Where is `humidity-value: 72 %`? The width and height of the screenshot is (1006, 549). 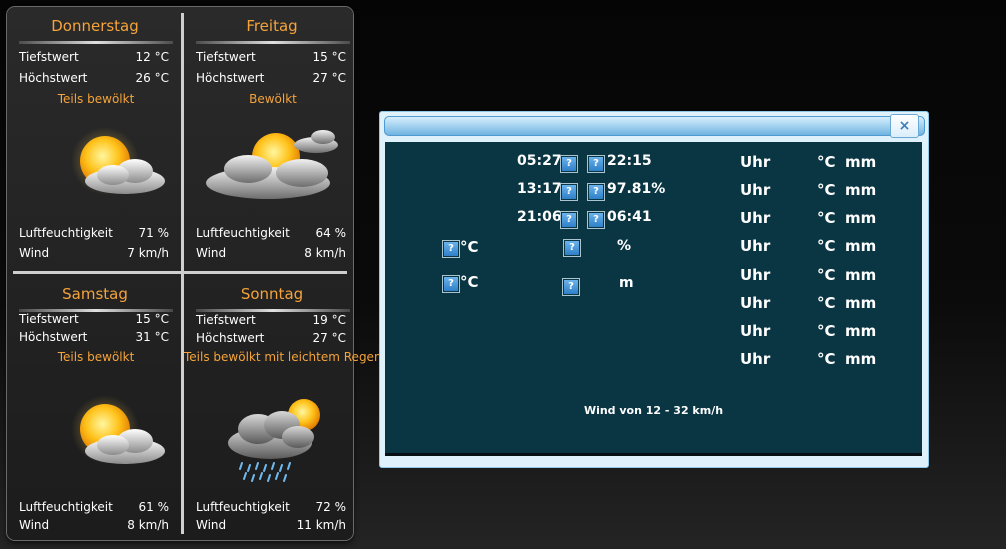
humidity-value: 72 % is located at coordinates (331, 507).